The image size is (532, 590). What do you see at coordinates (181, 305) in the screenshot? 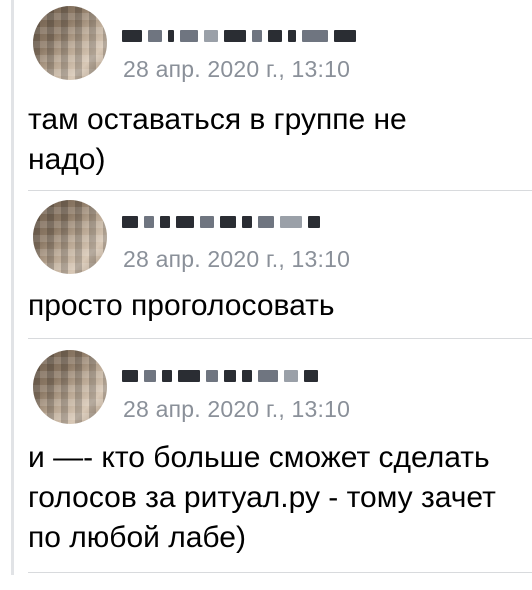
I see `message-text: просто проголосовать` at bounding box center [181, 305].